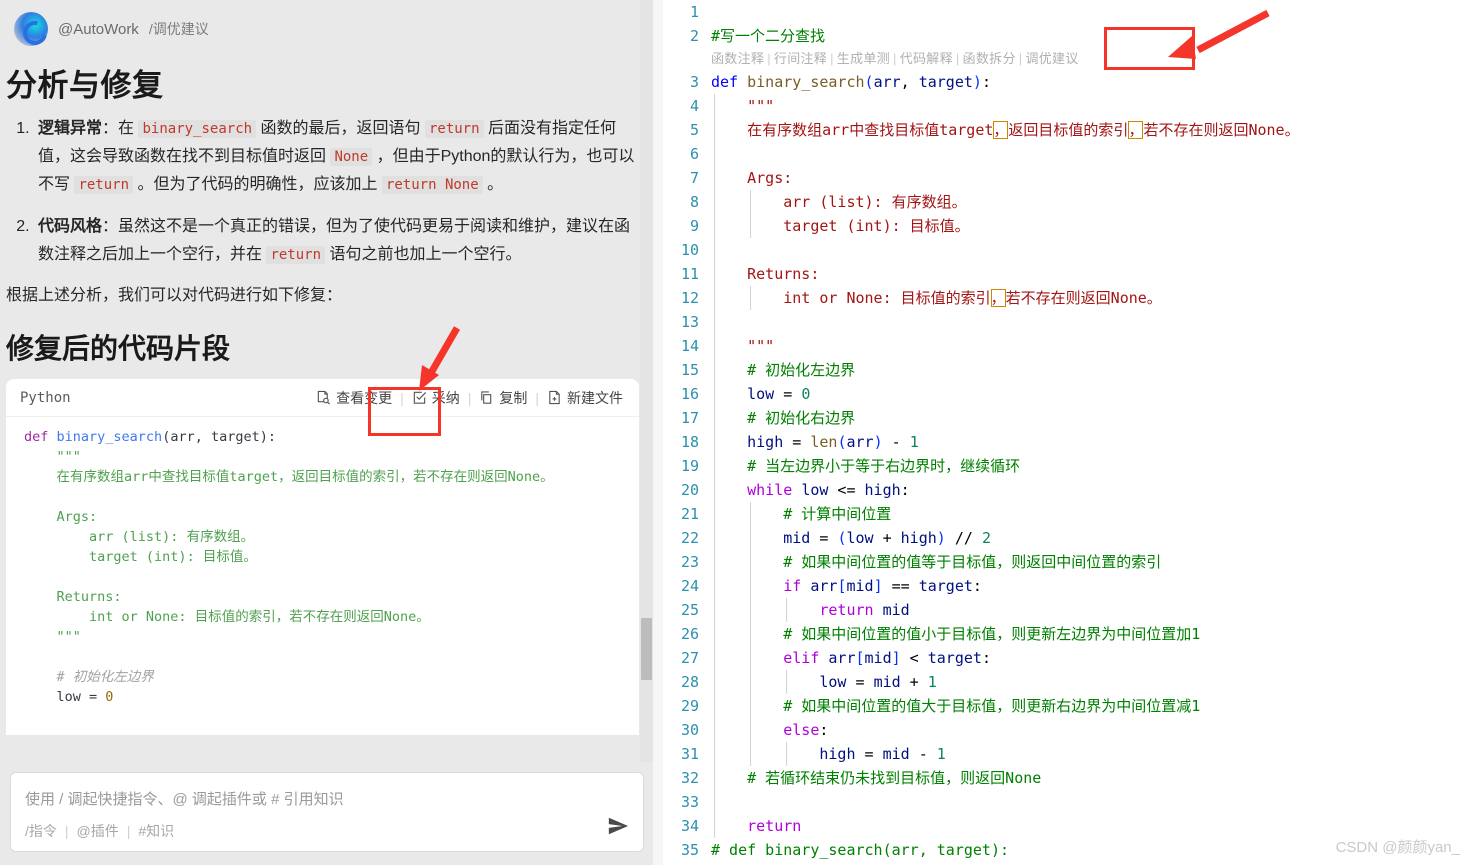  I want to click on editor-line: 16 low = 0, so click(1067, 394).